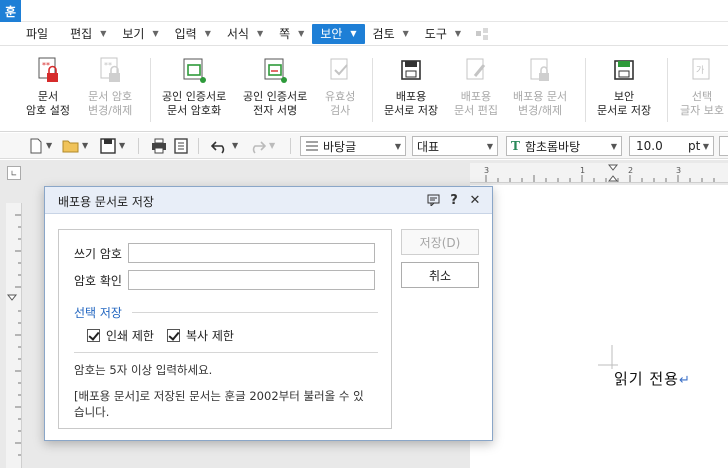 Image resolution: width=728 pixels, height=468 pixels. I want to click on secure-save-button: 보안 문서로 저장, so click(624, 87).